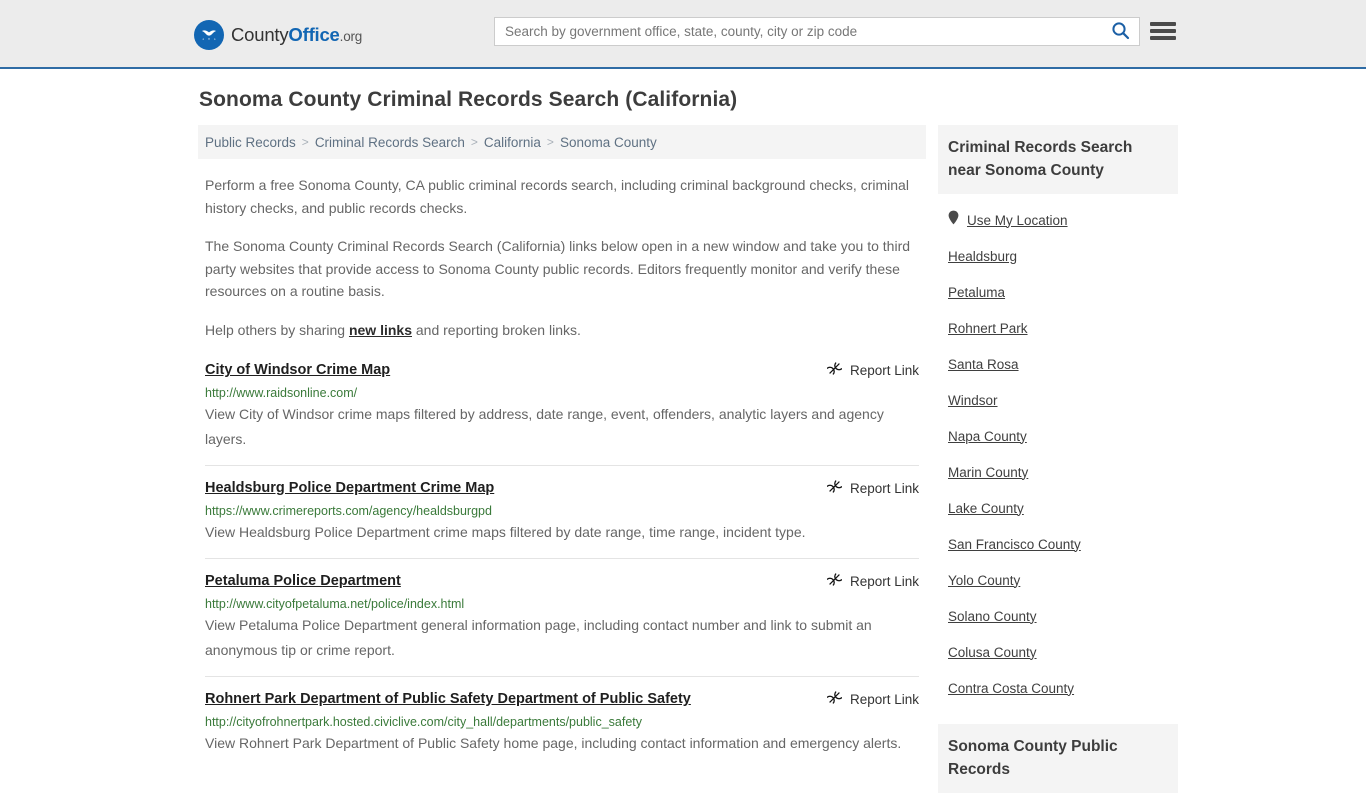  I want to click on sidebar-link-label: Marin County, so click(988, 472).